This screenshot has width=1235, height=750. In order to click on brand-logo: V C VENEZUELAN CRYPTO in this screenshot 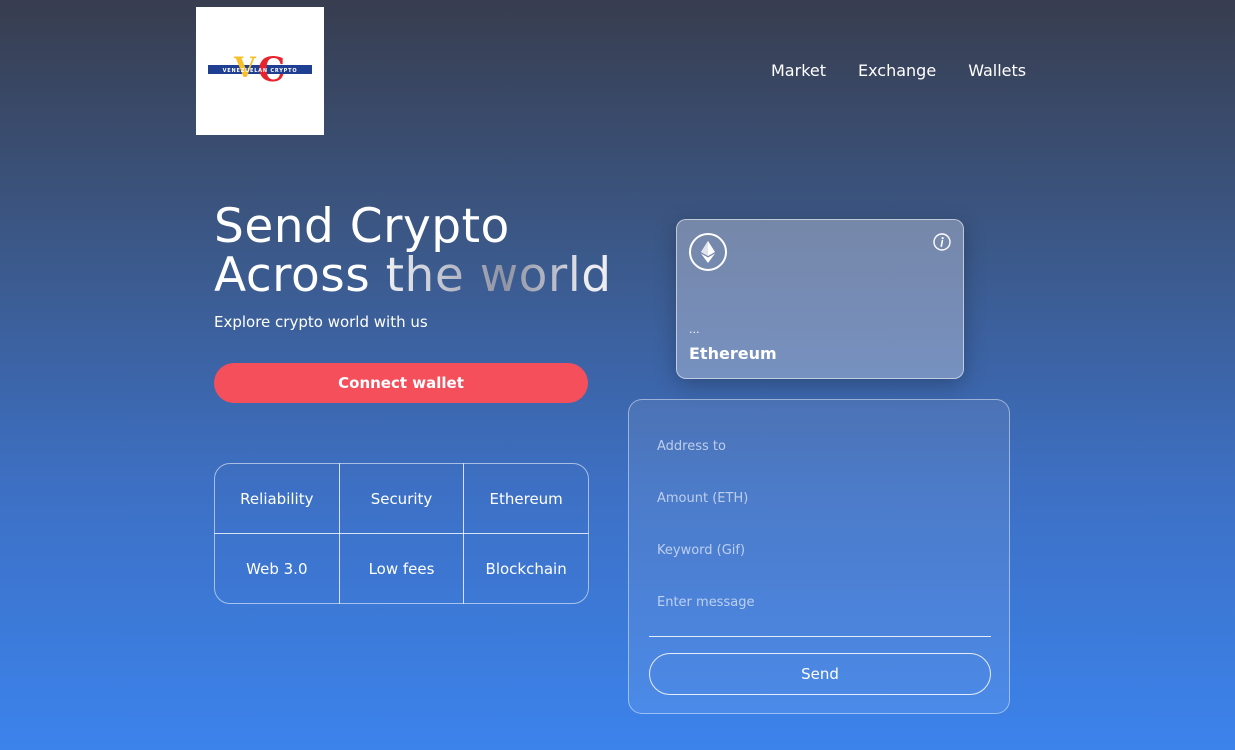, I will do `click(260, 71)`.